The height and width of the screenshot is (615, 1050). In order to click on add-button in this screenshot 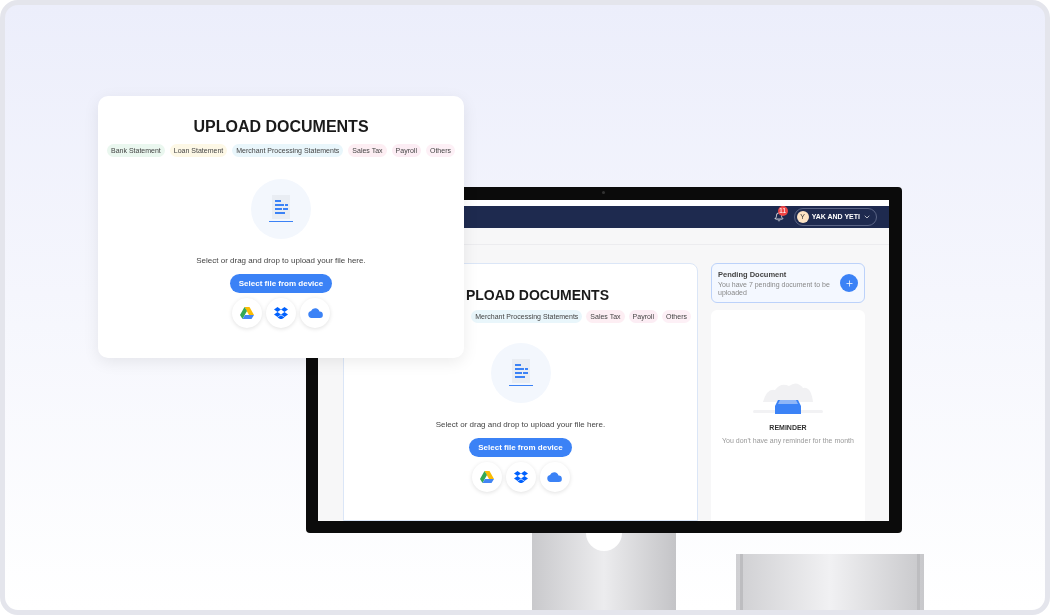, I will do `click(849, 283)`.